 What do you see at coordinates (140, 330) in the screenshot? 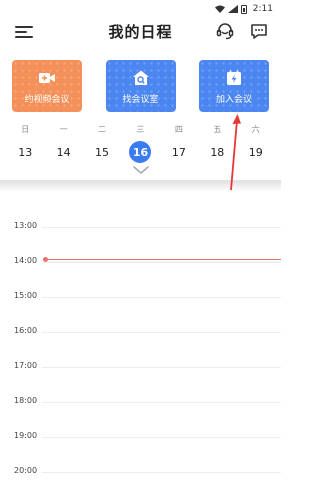
I see `hour-row: 16:00` at bounding box center [140, 330].